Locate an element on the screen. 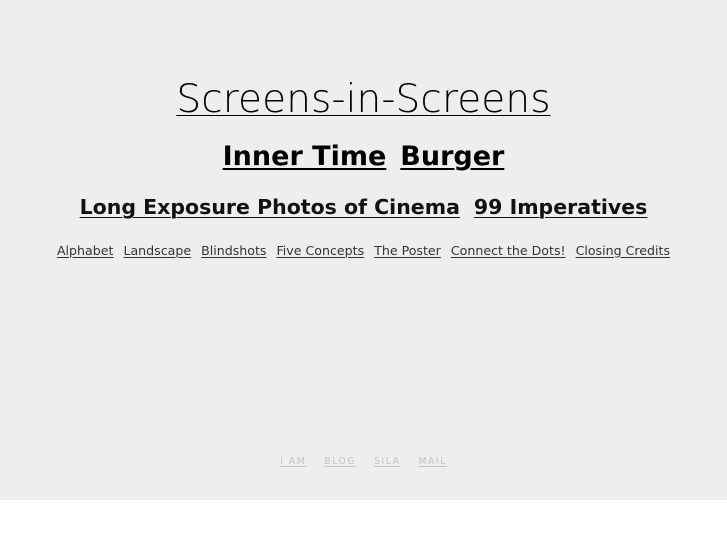 The image size is (727, 545). nav-link-alphabet: Alphabet is located at coordinates (85, 251).